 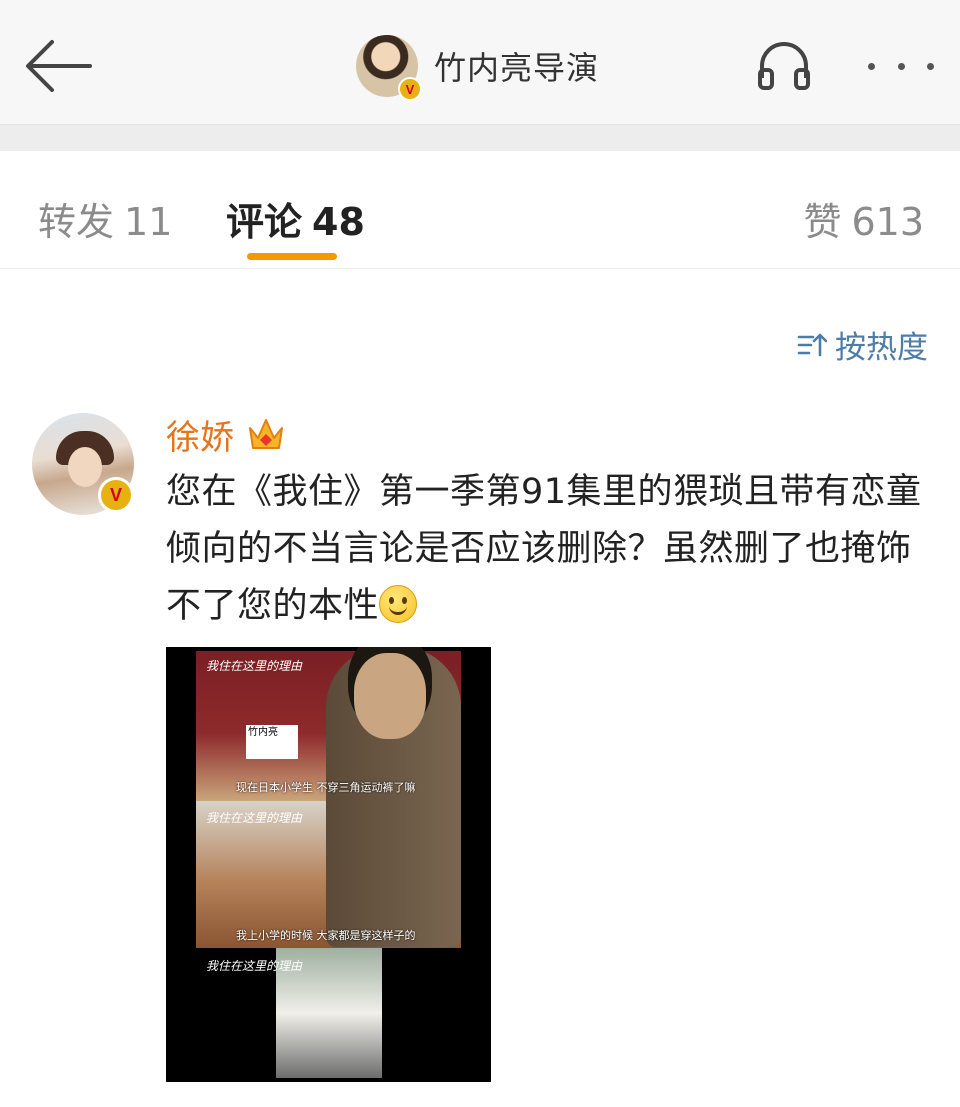 I want to click on sort-icon, so click(x=812, y=344).